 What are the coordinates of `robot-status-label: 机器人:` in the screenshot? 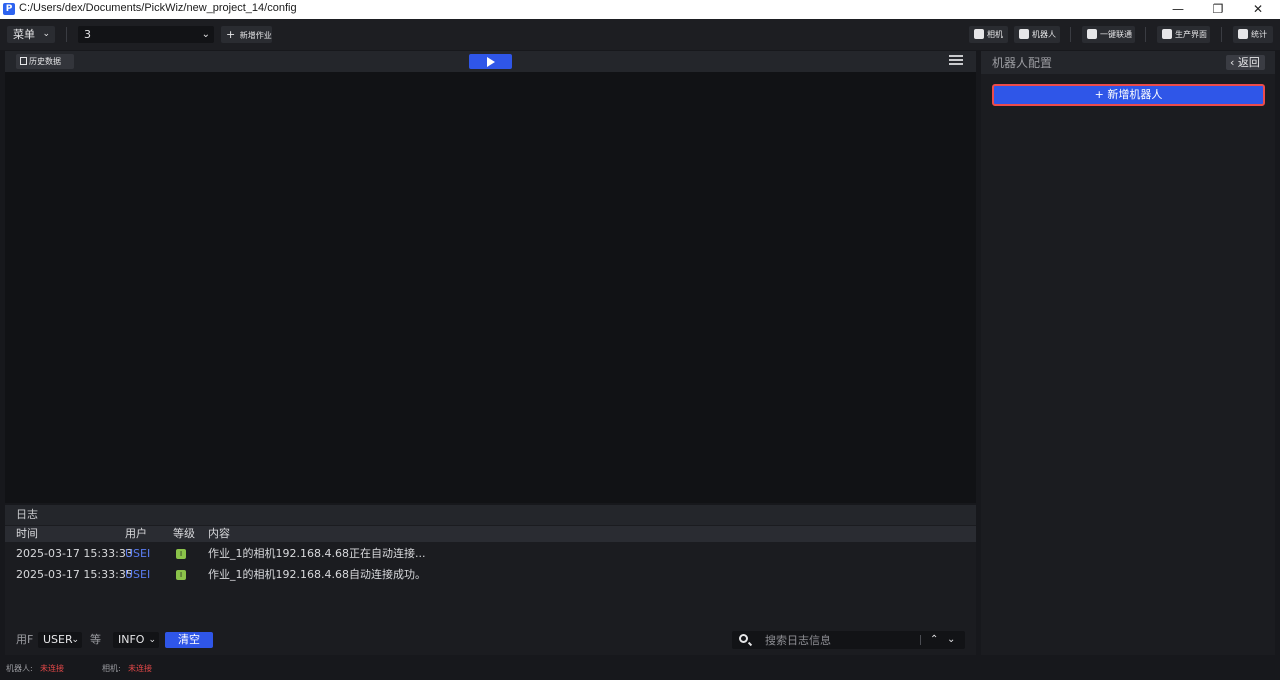 It's located at (19, 668).